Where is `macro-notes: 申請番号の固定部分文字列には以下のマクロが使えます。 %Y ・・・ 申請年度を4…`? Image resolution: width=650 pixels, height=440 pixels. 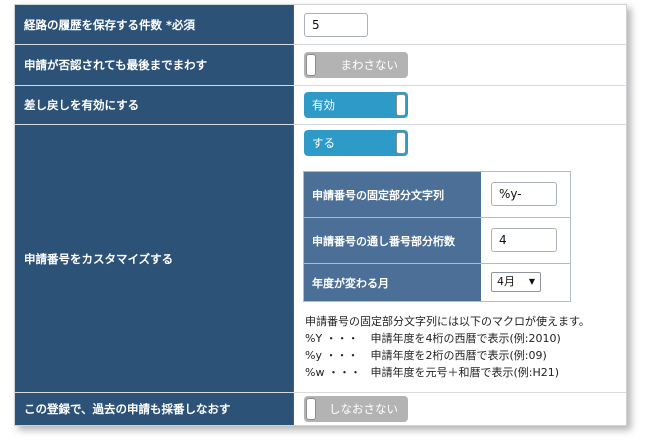 macro-notes: 申請番号の固定部分文字列には以下のマクロが使えます。 %Y ・・・ 申請年度を4… is located at coordinates (447, 347).